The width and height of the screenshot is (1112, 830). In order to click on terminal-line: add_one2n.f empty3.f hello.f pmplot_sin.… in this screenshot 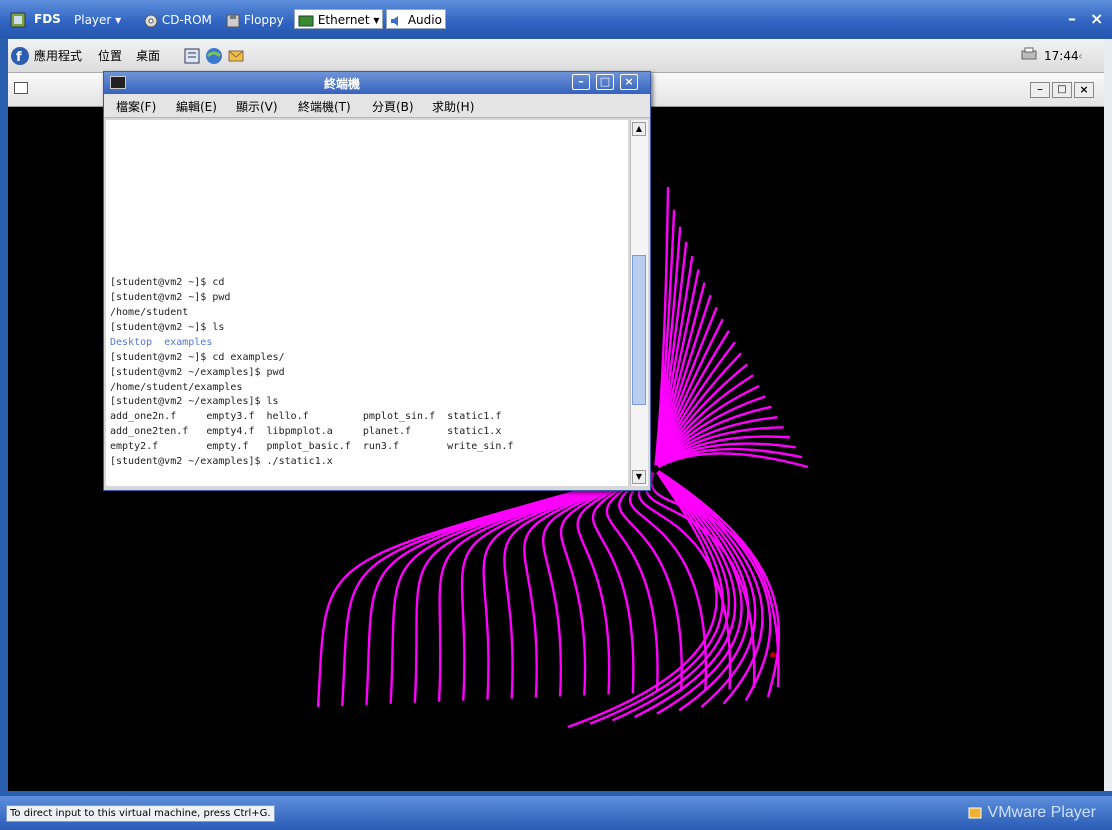, I will do `click(306, 417)`.